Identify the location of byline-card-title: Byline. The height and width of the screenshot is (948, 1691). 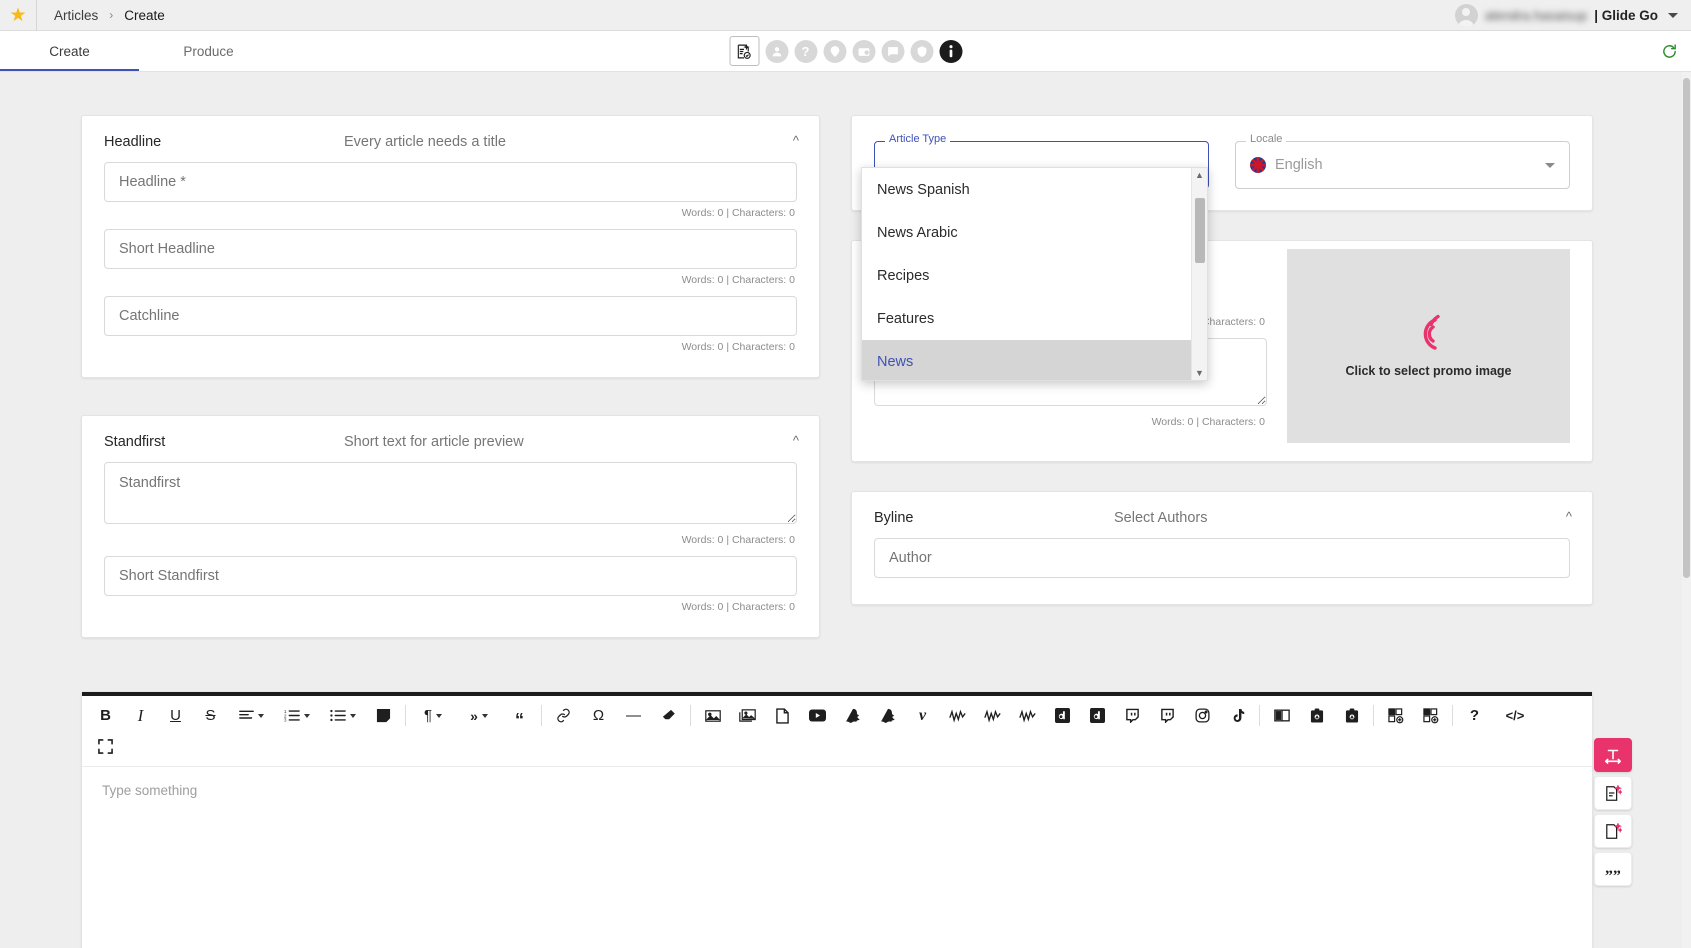
(894, 518).